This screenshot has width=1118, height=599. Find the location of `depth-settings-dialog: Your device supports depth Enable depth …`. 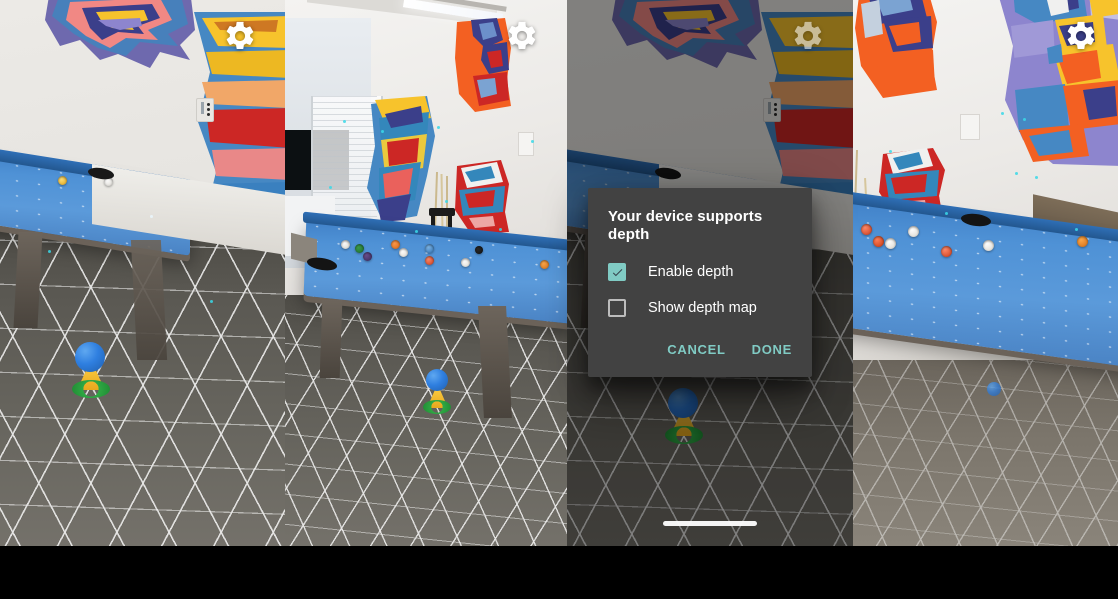

depth-settings-dialog: Your device supports depth Enable depth … is located at coordinates (700, 282).